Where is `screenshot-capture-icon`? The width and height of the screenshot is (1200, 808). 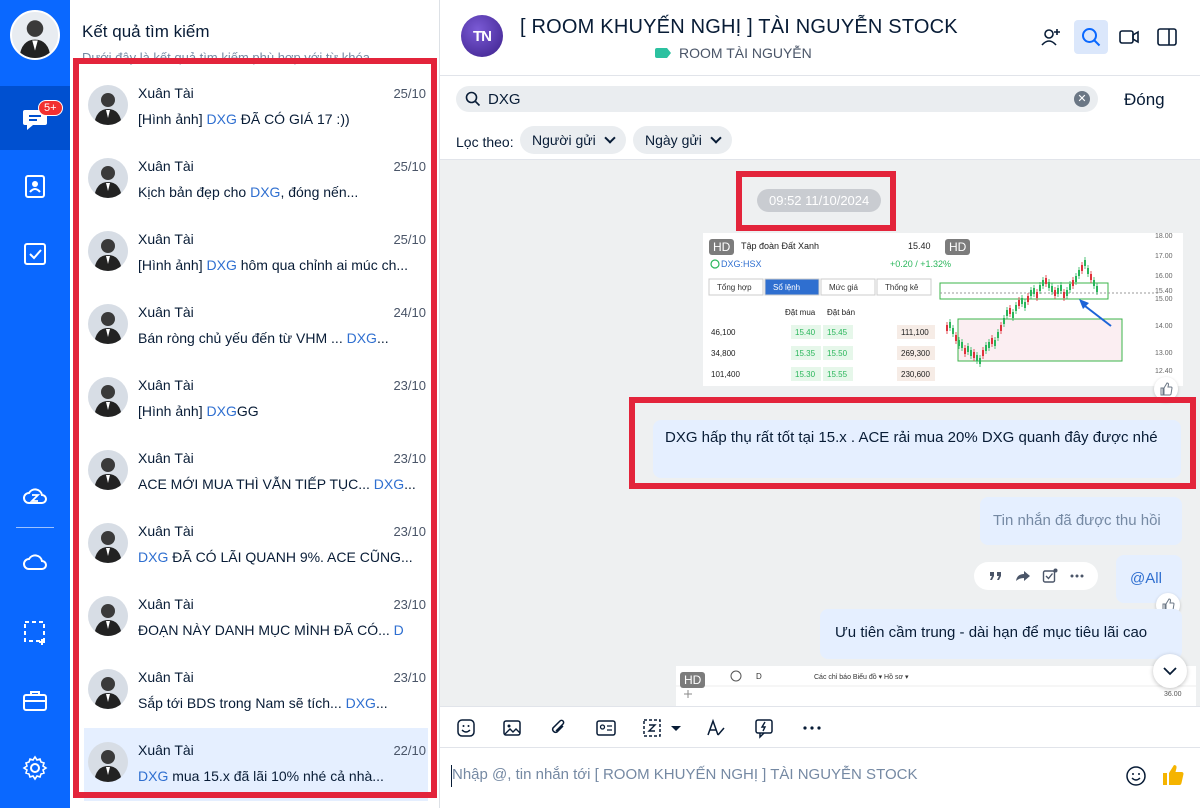
screenshot-capture-icon is located at coordinates (652, 728).